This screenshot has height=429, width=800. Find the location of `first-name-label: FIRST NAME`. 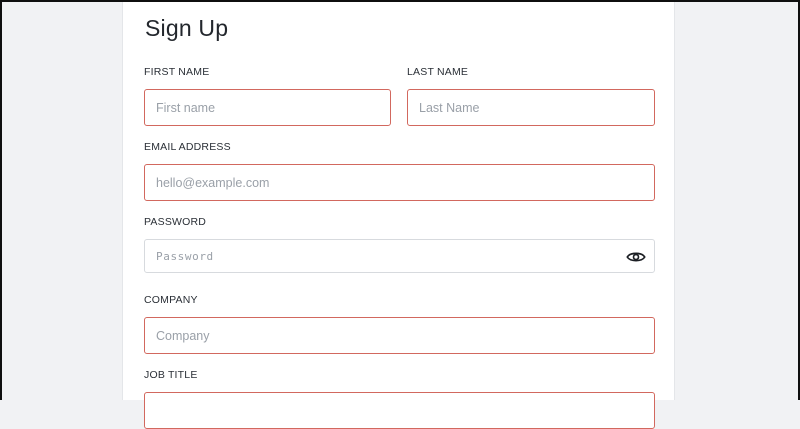

first-name-label: FIRST NAME is located at coordinates (177, 72).